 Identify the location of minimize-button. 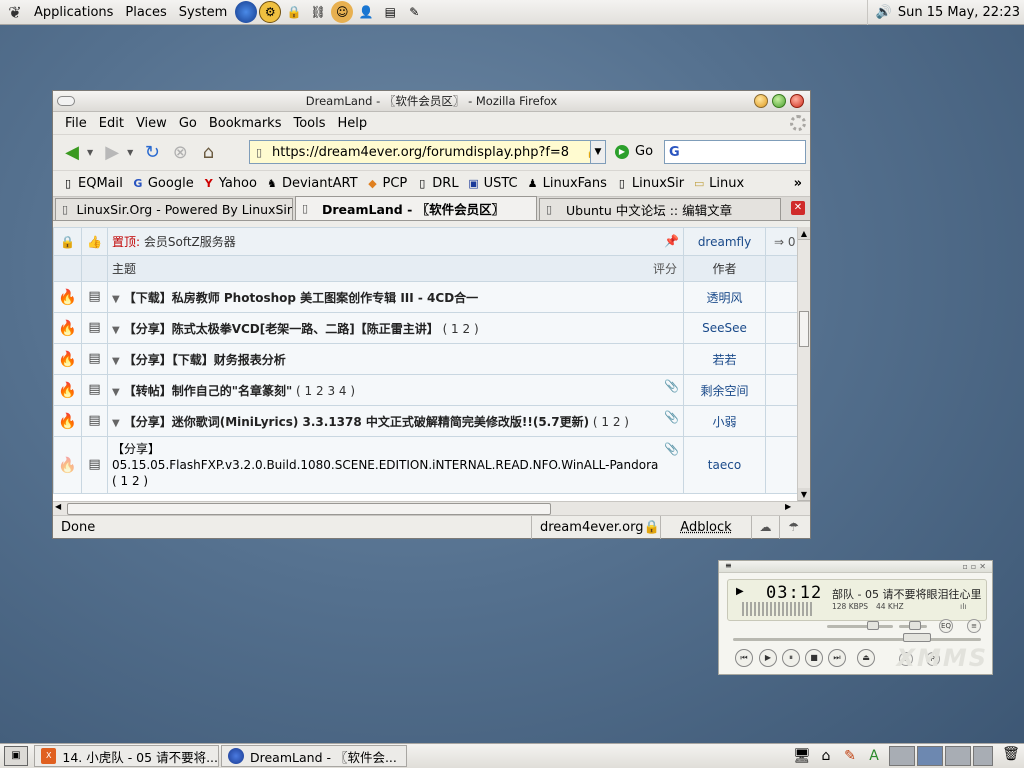
(761, 101).